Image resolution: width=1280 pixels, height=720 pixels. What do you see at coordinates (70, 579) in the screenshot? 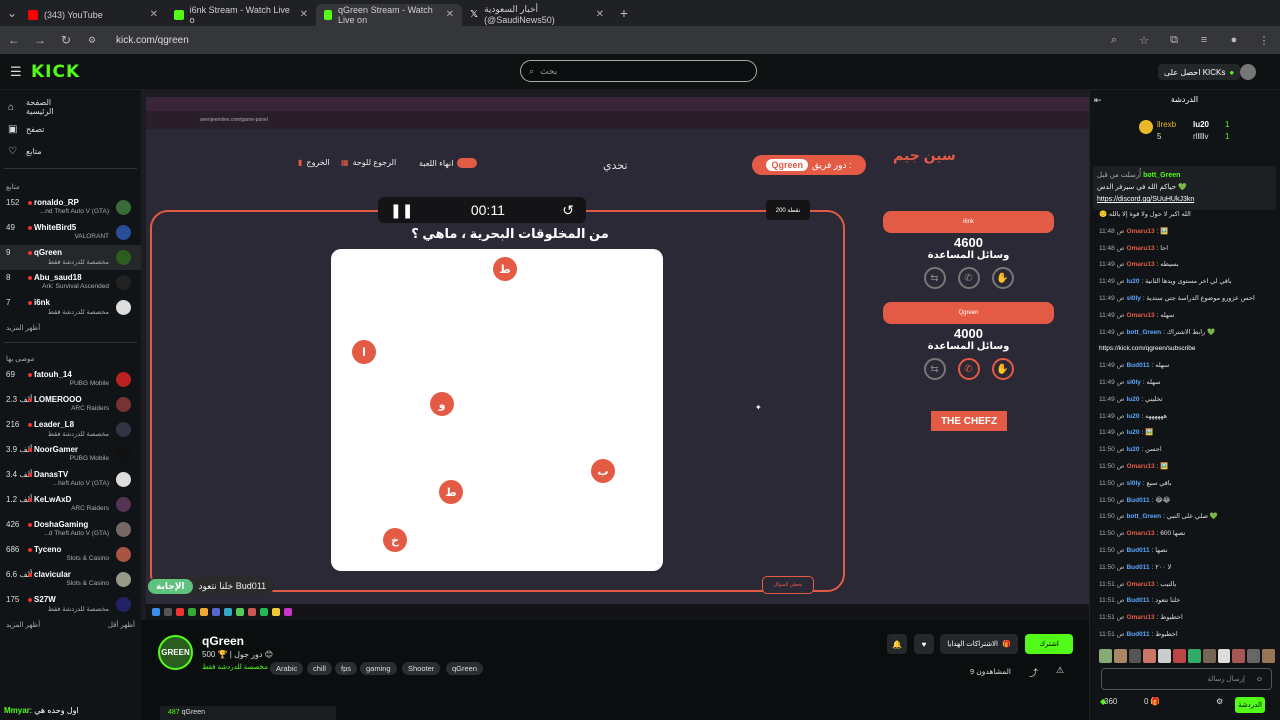
I see `sidebar-channel: 6.6 ألف clavicular Slots & Casino` at bounding box center [70, 579].